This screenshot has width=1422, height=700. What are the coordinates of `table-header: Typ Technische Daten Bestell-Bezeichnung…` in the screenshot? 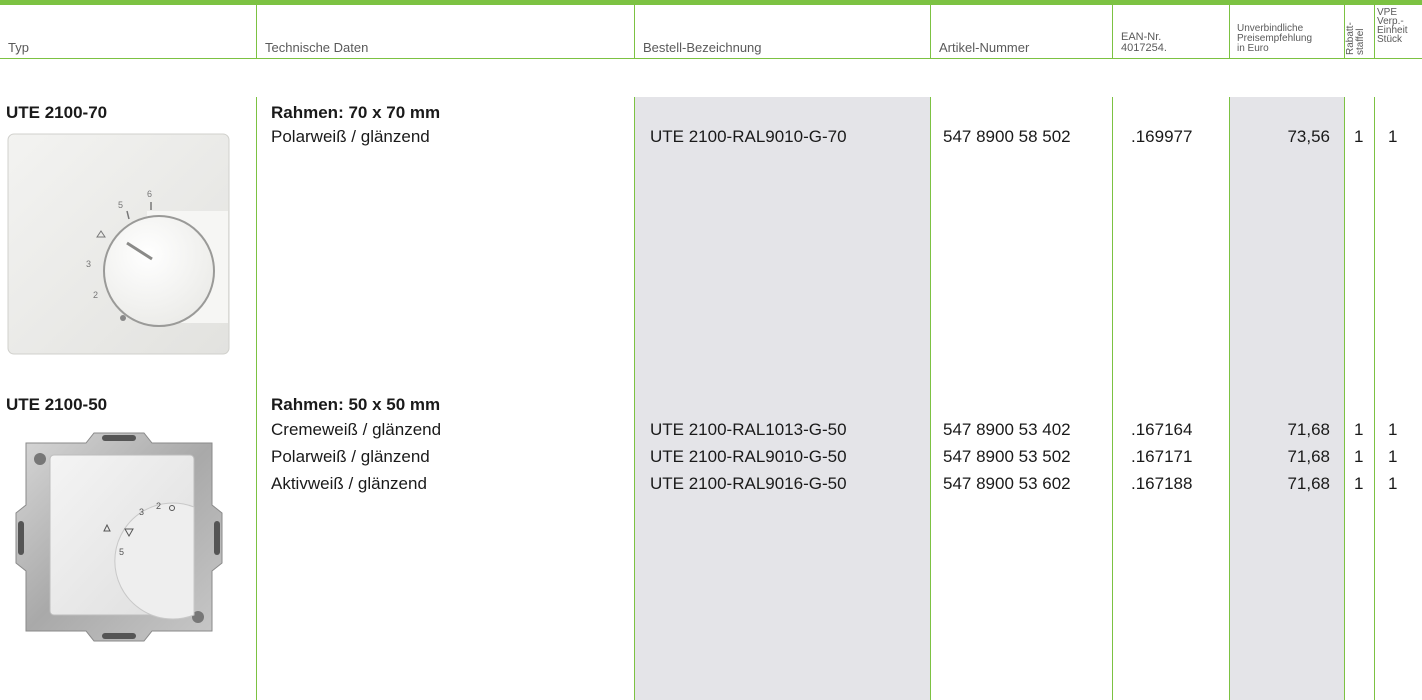 It's located at (711, 32).